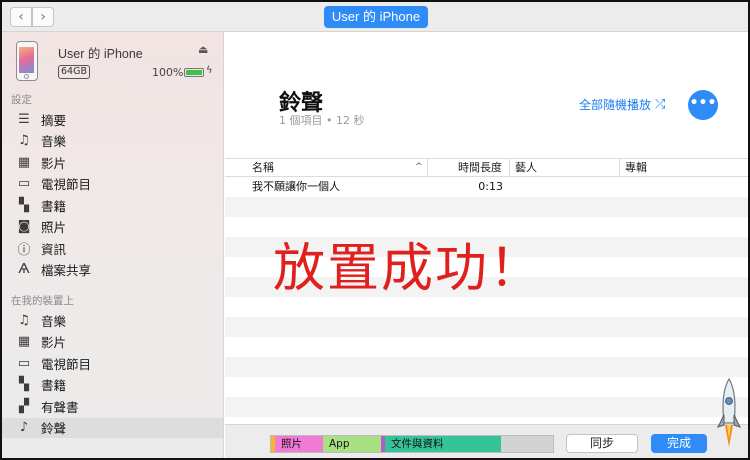 This screenshot has height=460, width=750. What do you see at coordinates (486, 417) in the screenshot?
I see `bottom-bar: 照片 App 文件與資料 同步 完成` at bounding box center [486, 417].